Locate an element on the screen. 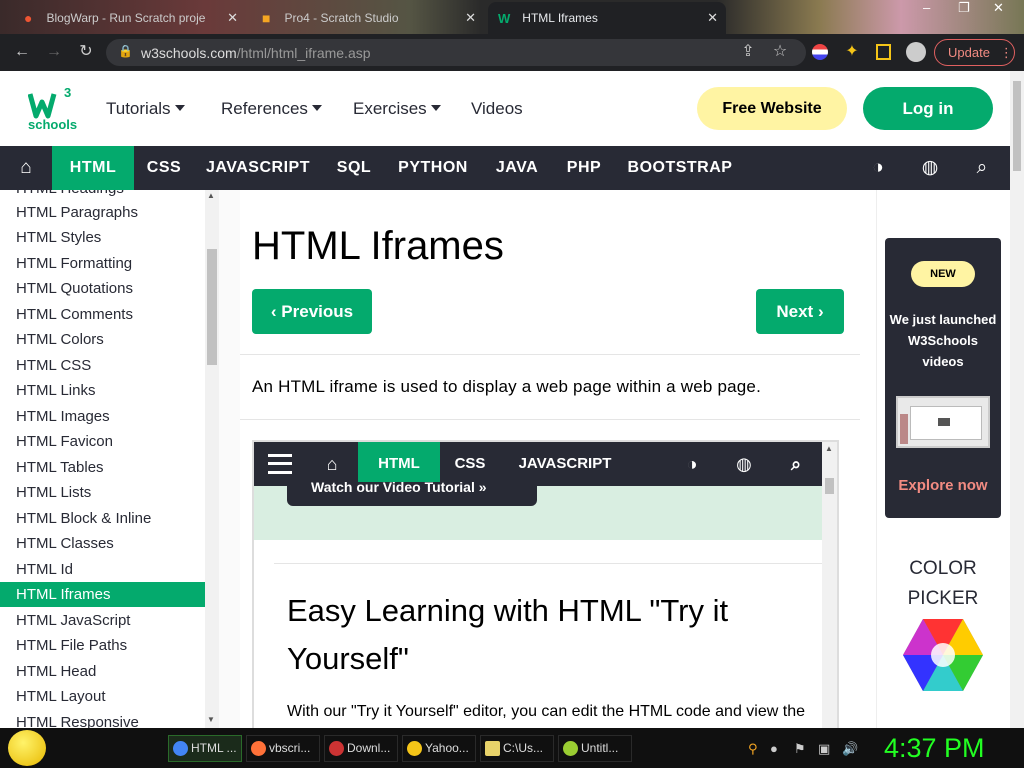  minimize-icon: – is located at coordinates (926, 7).